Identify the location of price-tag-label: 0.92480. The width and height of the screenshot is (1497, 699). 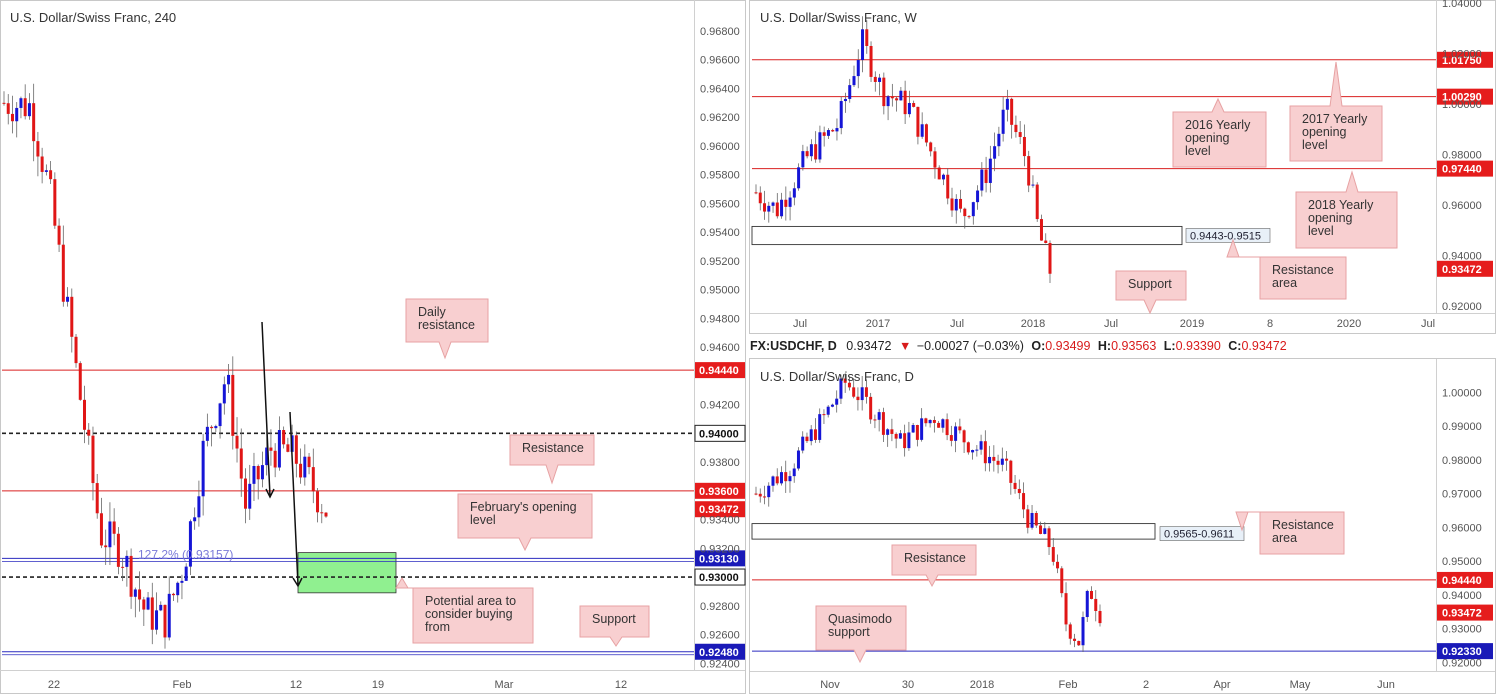
(719, 653).